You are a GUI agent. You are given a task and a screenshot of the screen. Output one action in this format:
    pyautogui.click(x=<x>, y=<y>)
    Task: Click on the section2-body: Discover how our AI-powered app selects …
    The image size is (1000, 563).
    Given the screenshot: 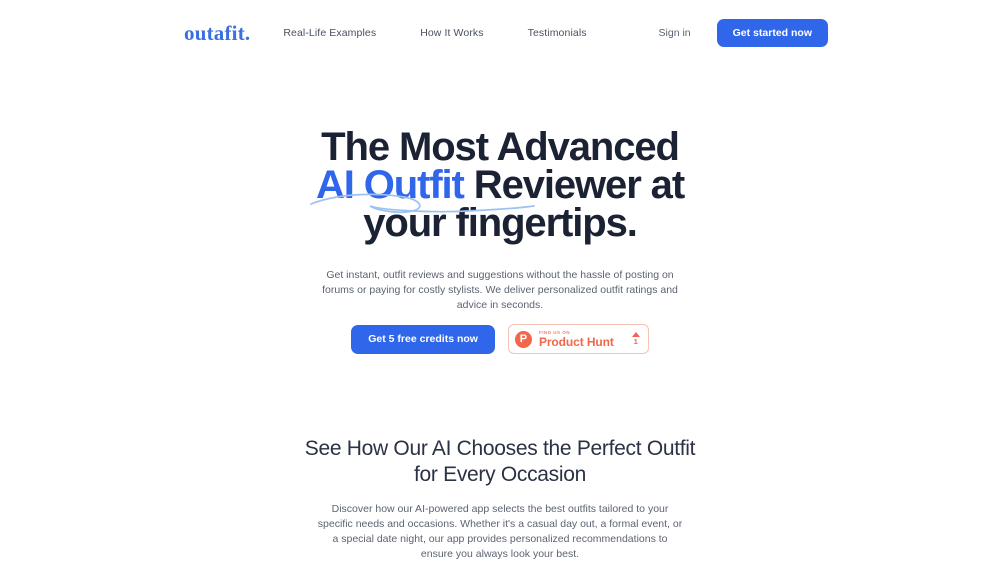 What is the action you would take?
    pyautogui.click(x=500, y=531)
    